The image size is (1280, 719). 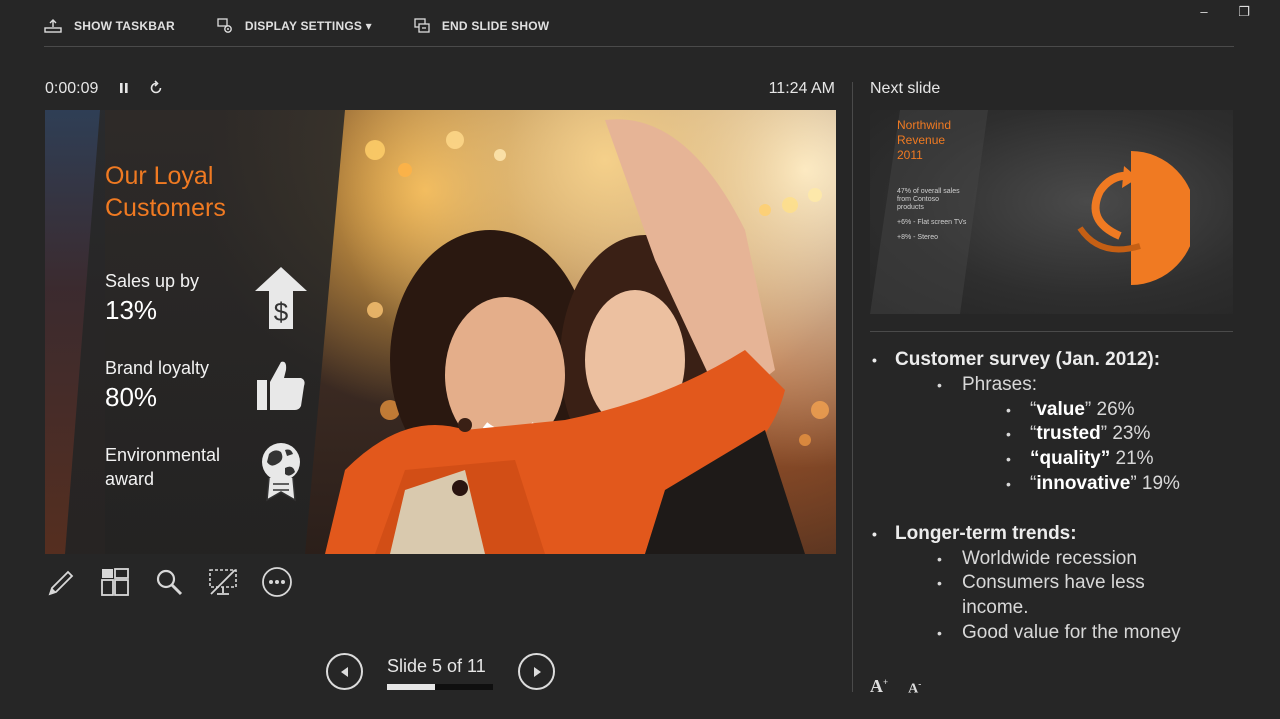 What do you see at coordinates (986, 533) in the screenshot?
I see `notes-heading-trends-text: Longer-term trends:` at bounding box center [986, 533].